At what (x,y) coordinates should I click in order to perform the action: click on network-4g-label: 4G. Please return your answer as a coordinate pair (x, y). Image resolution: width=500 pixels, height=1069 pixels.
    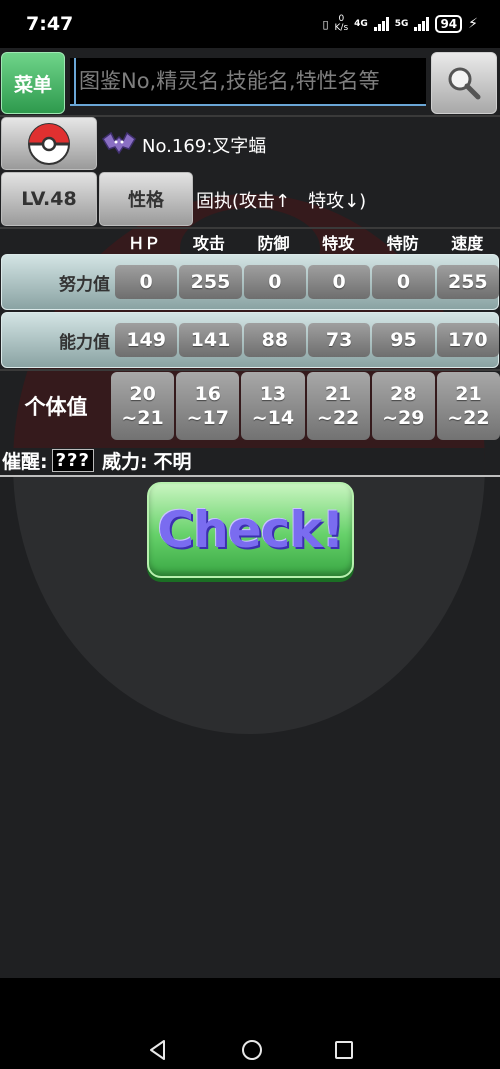
    Looking at the image, I should click on (361, 24).